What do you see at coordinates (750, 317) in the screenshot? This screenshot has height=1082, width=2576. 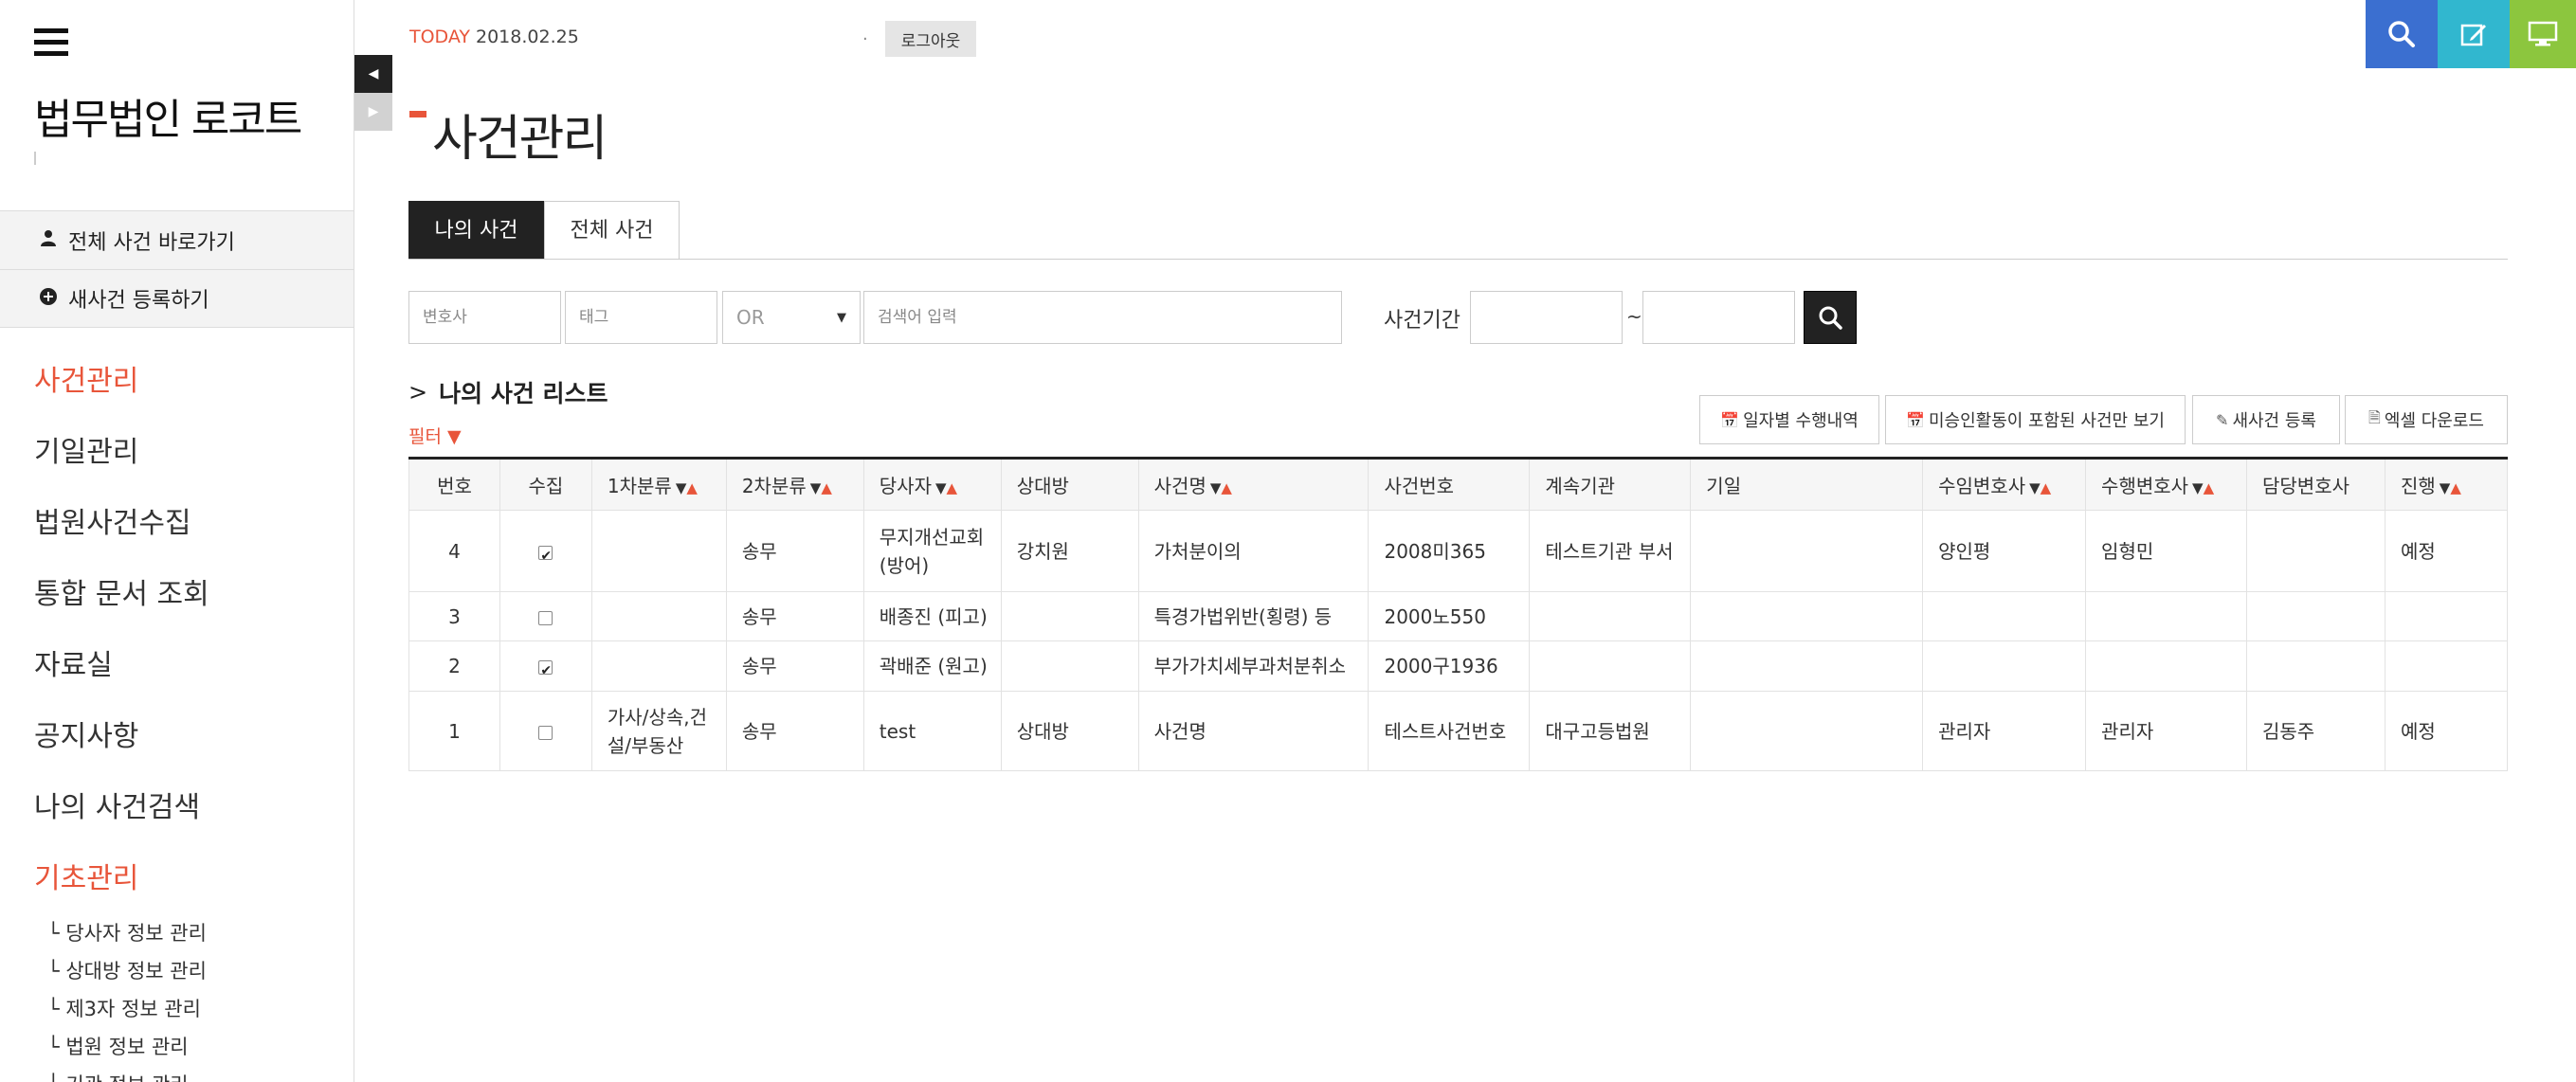 I see `operator-value: OR` at bounding box center [750, 317].